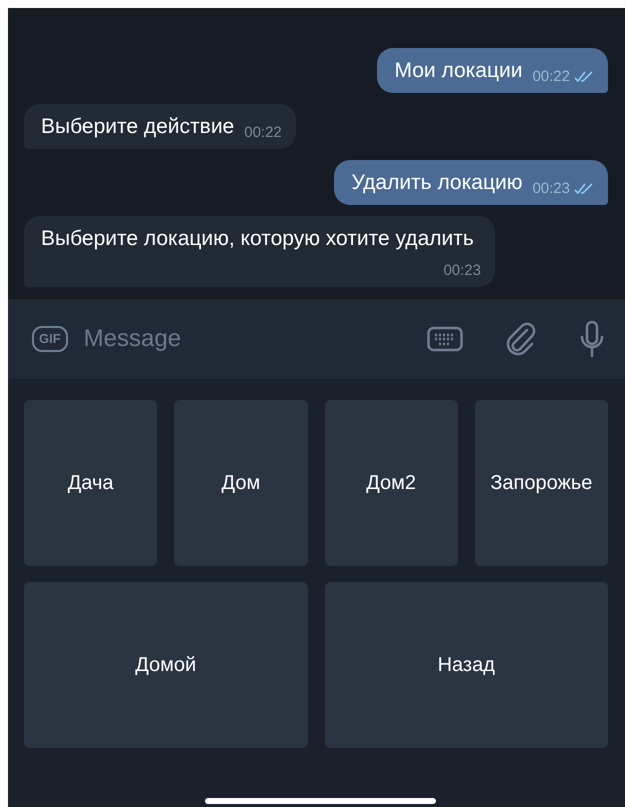  What do you see at coordinates (436, 183) in the screenshot?
I see `message-text: Удалить локацию` at bounding box center [436, 183].